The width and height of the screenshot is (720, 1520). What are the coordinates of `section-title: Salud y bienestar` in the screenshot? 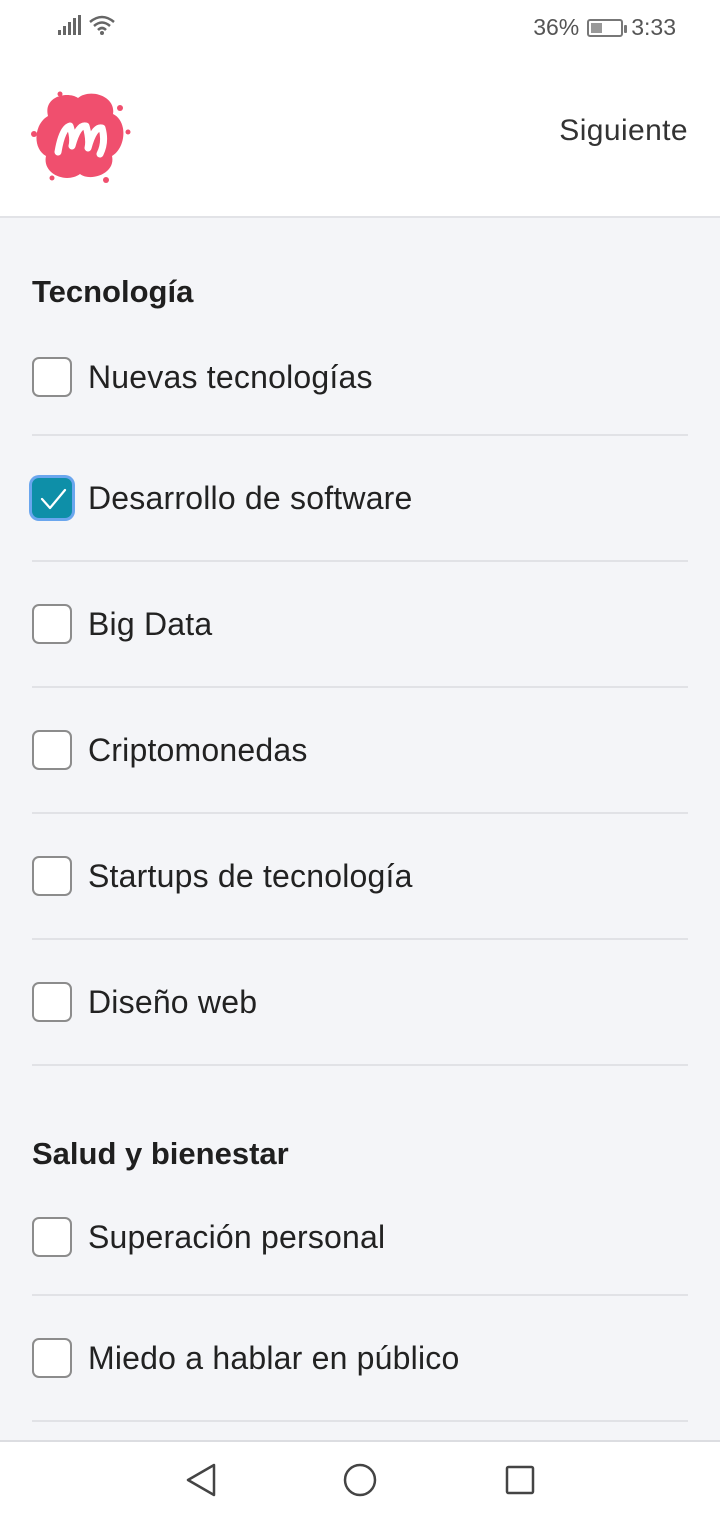 It's located at (160, 1153).